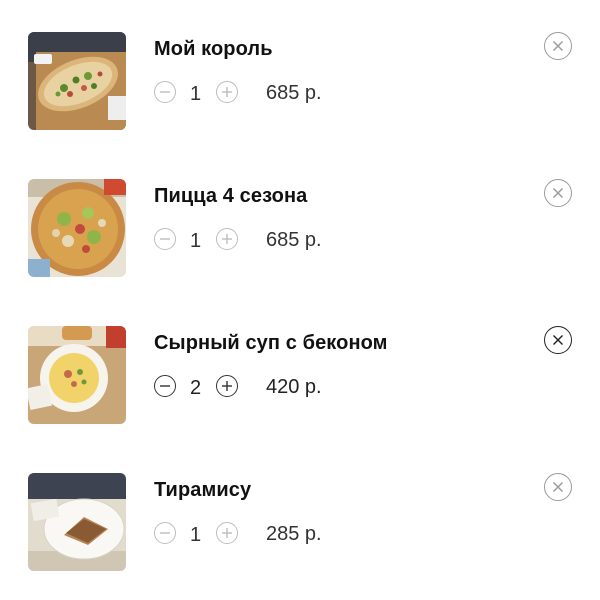 The height and width of the screenshot is (600, 600). What do you see at coordinates (271, 343) in the screenshot?
I see `item-name: Сырный суп с беконом` at bounding box center [271, 343].